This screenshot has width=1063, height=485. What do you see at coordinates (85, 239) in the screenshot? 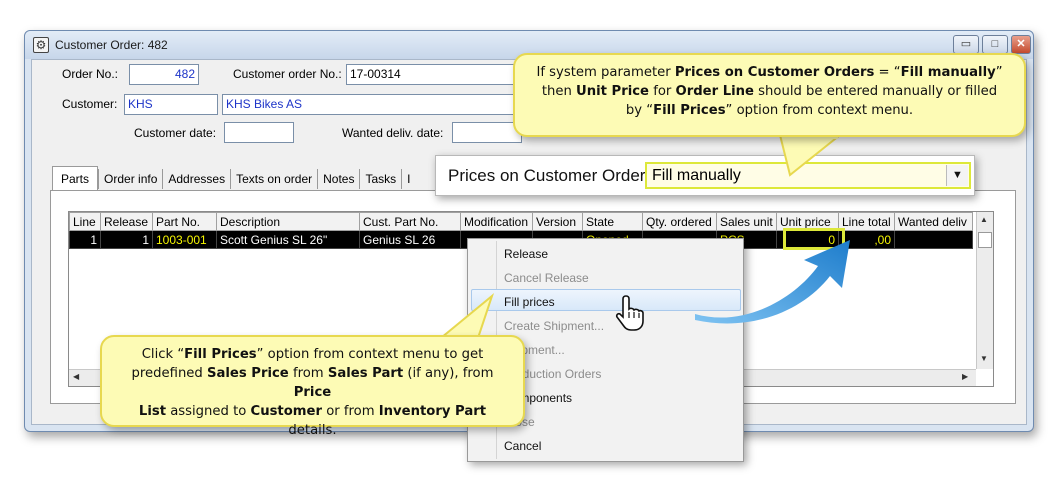
I see `cell-line: 1` at bounding box center [85, 239].